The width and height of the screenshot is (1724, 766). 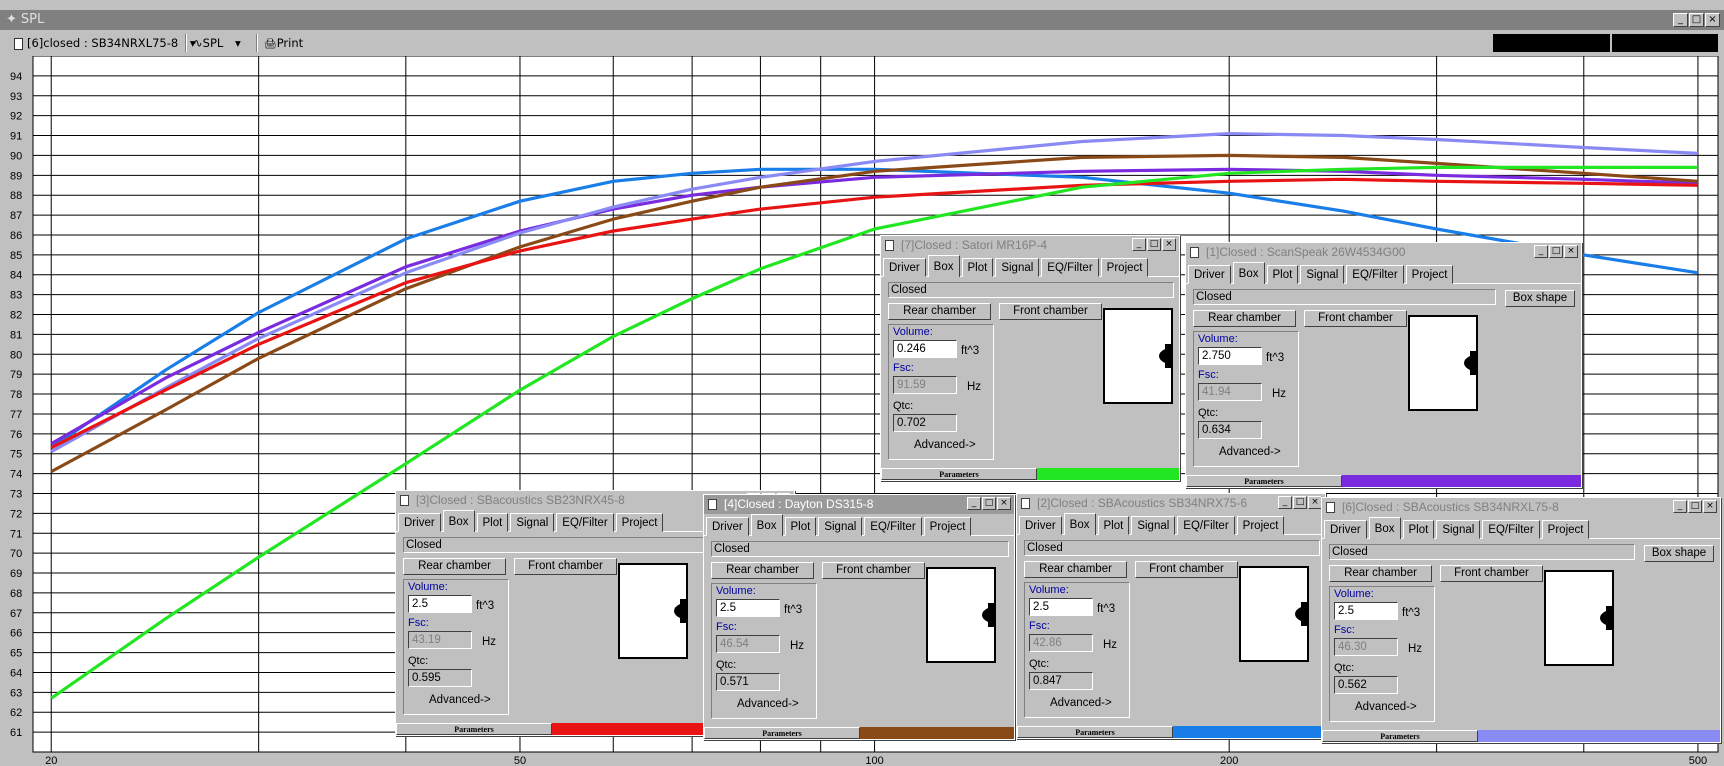 I want to click on box-panel-titlebar: [1]Closed : ScanSpeak 26W4534G00 _ □ ×, so click(x=1383, y=252).